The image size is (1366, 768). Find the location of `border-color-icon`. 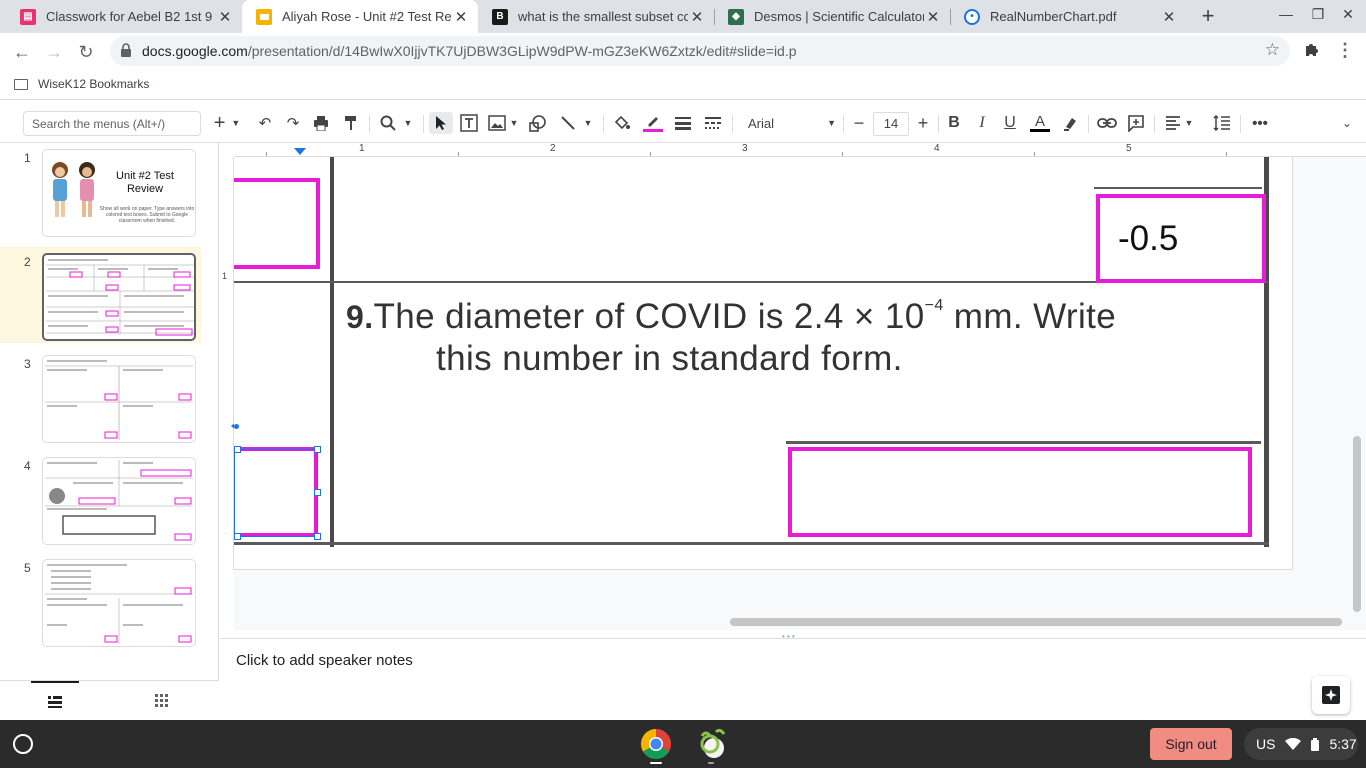

border-color-icon is located at coordinates (653, 123).